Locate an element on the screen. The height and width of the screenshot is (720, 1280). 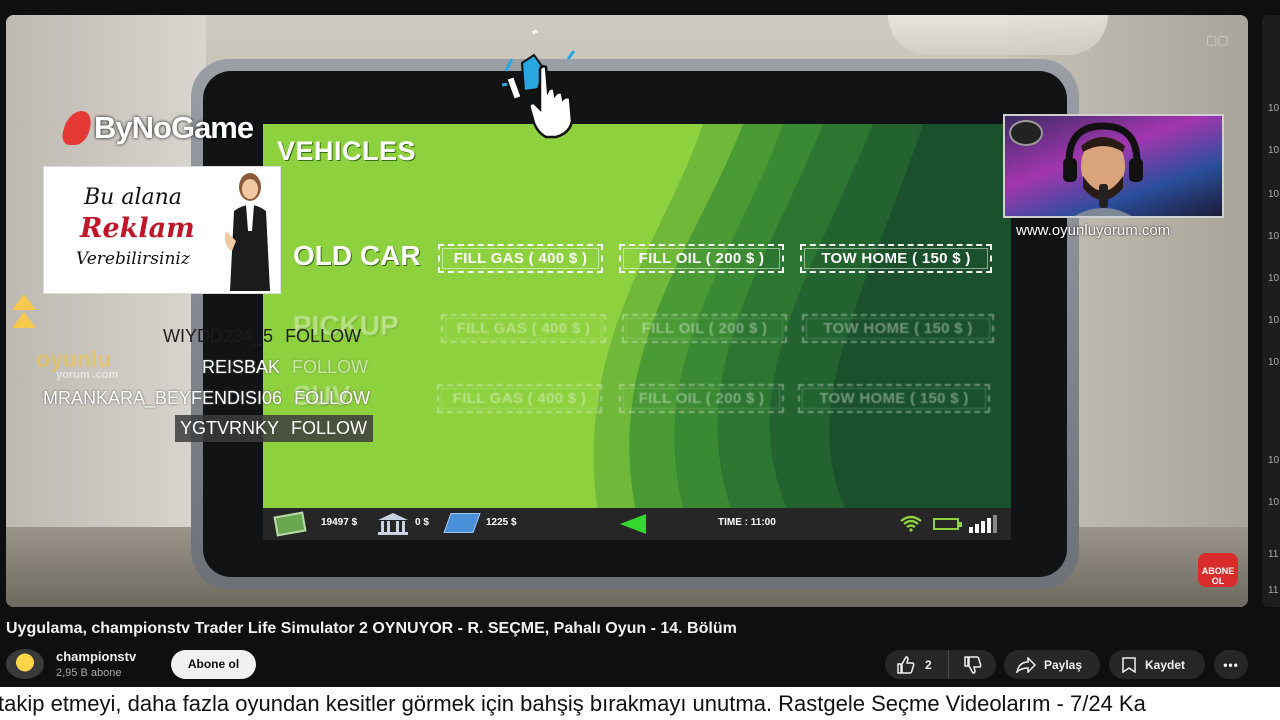
bynogame-mark-icon is located at coordinates (77, 128).